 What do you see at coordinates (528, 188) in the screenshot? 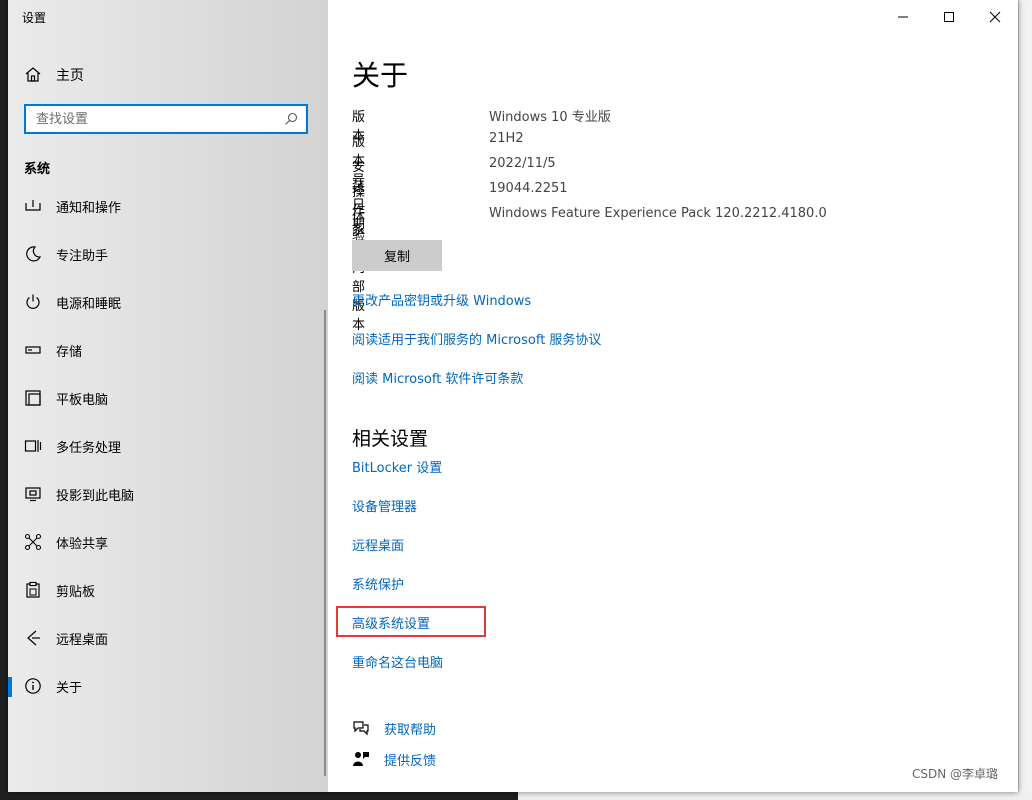
I see `spec-value: 19044.2251` at bounding box center [528, 188].